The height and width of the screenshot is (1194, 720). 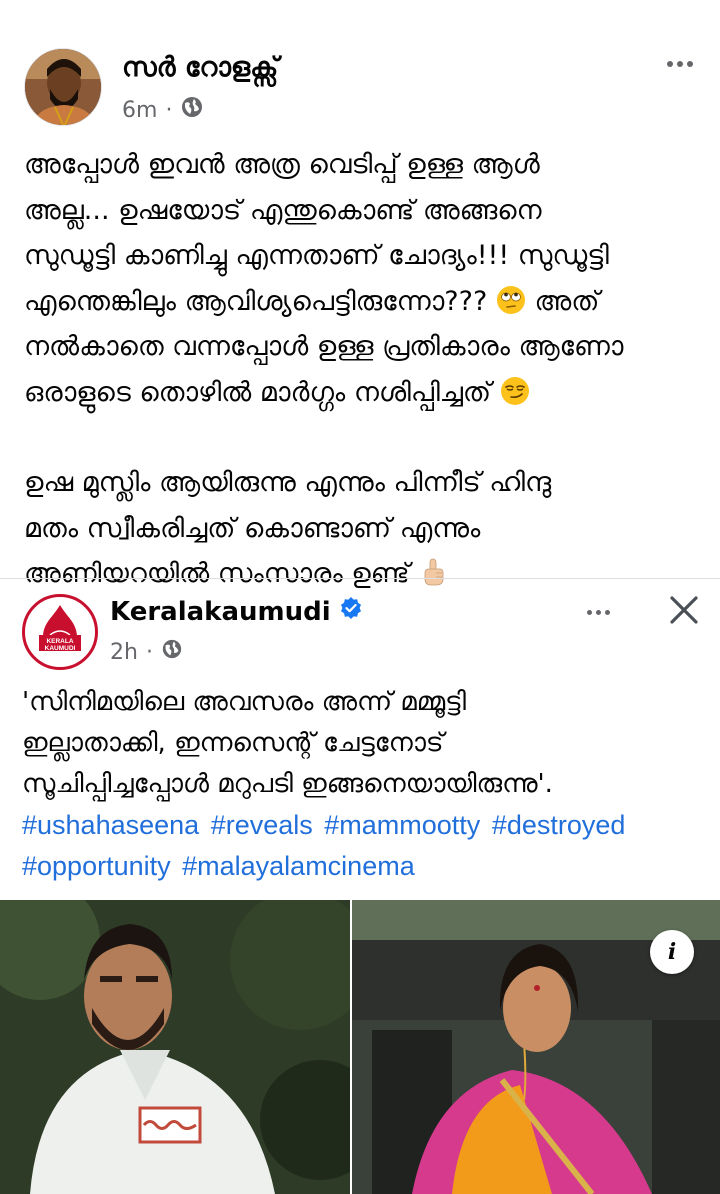 I want to click on hashtags-line: #opportunity #malayalamcinema, so click(x=367, y=866).